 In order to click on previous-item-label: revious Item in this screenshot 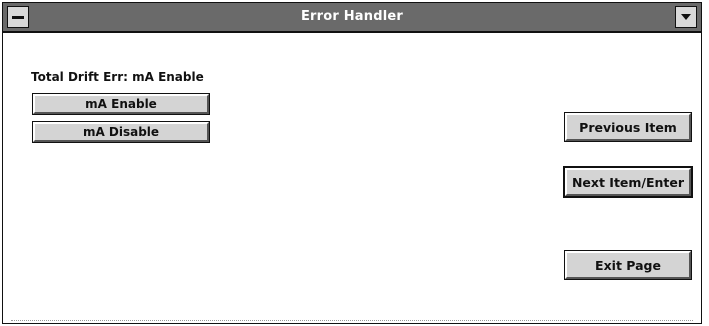, I will do `click(632, 127)`.